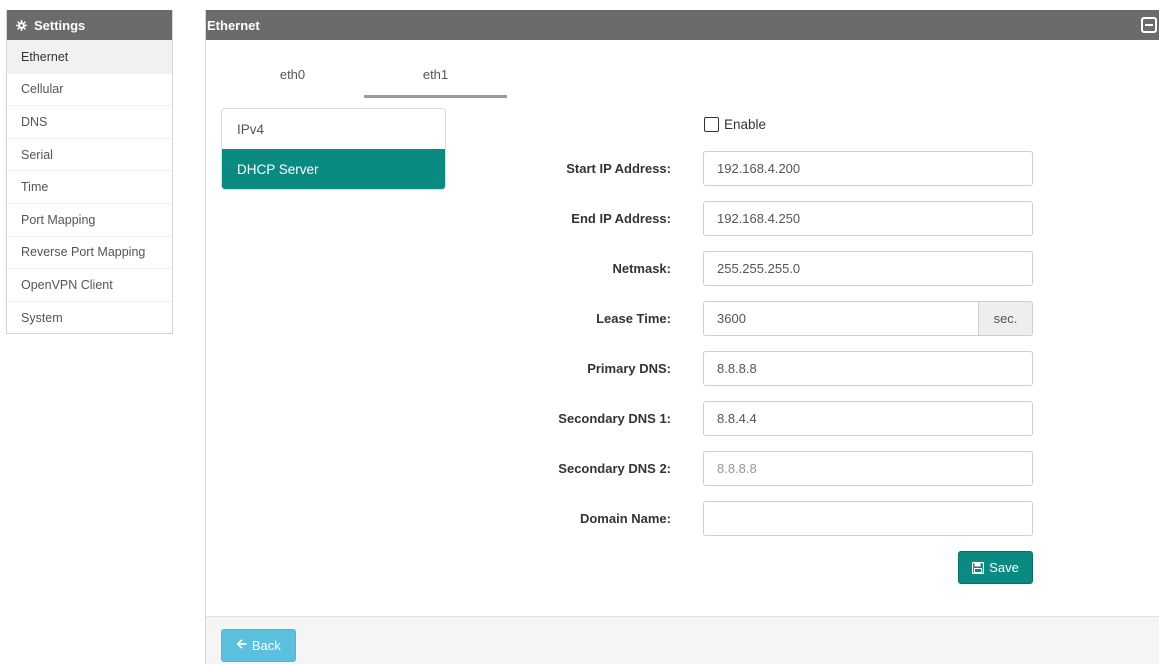 This screenshot has height=664, width=1159. Describe the element at coordinates (682, 368) in the screenshot. I see `form-row-primary-dns: Primary DNS:` at that location.